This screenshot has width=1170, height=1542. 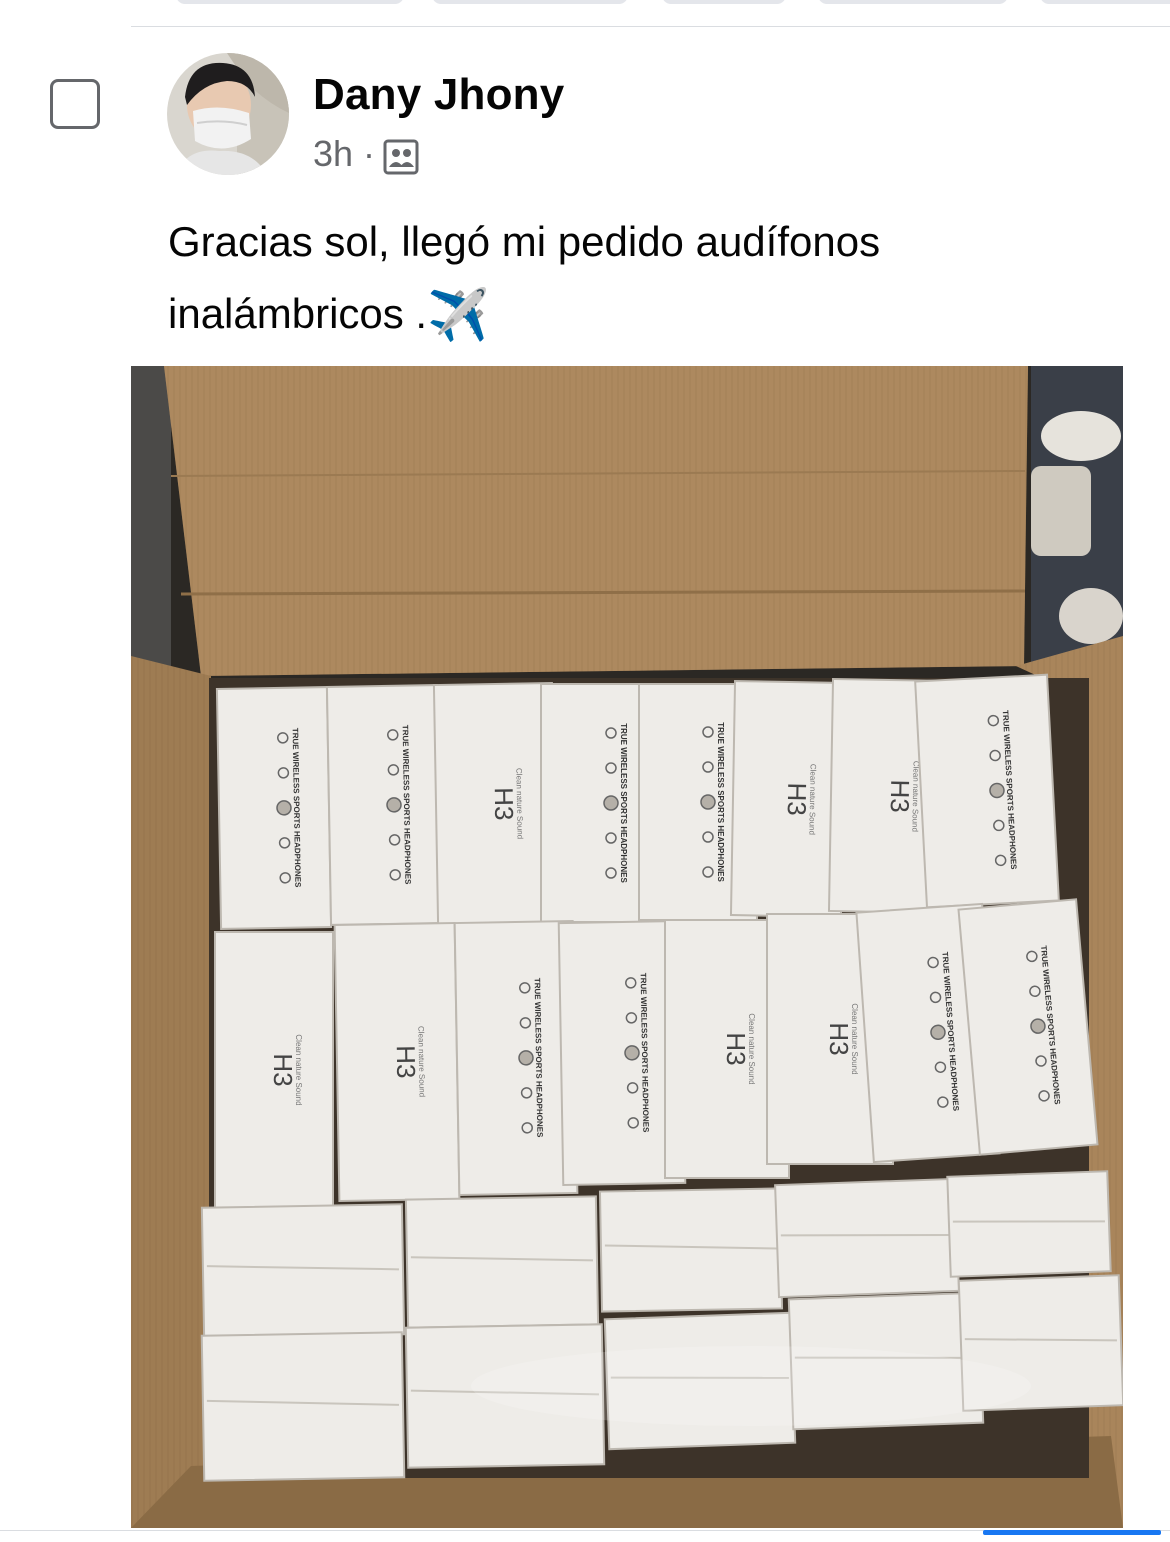 What do you see at coordinates (75, 104) in the screenshot?
I see `select-post-checkbox` at bounding box center [75, 104].